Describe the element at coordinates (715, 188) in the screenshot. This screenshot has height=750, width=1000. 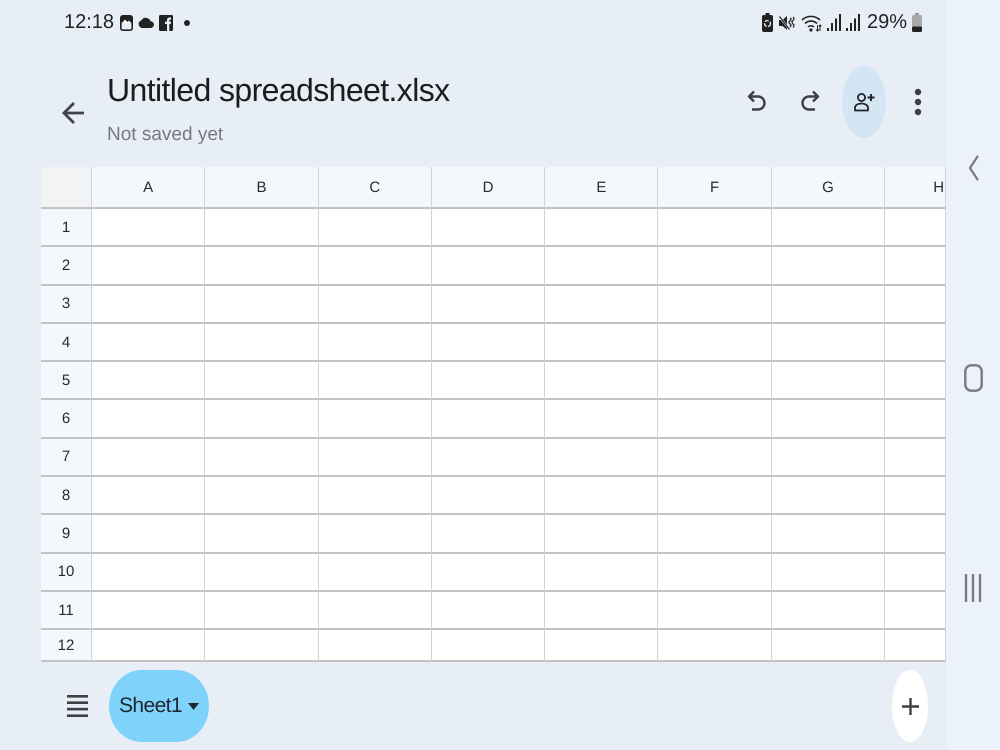
I see `column-header: F` at that location.